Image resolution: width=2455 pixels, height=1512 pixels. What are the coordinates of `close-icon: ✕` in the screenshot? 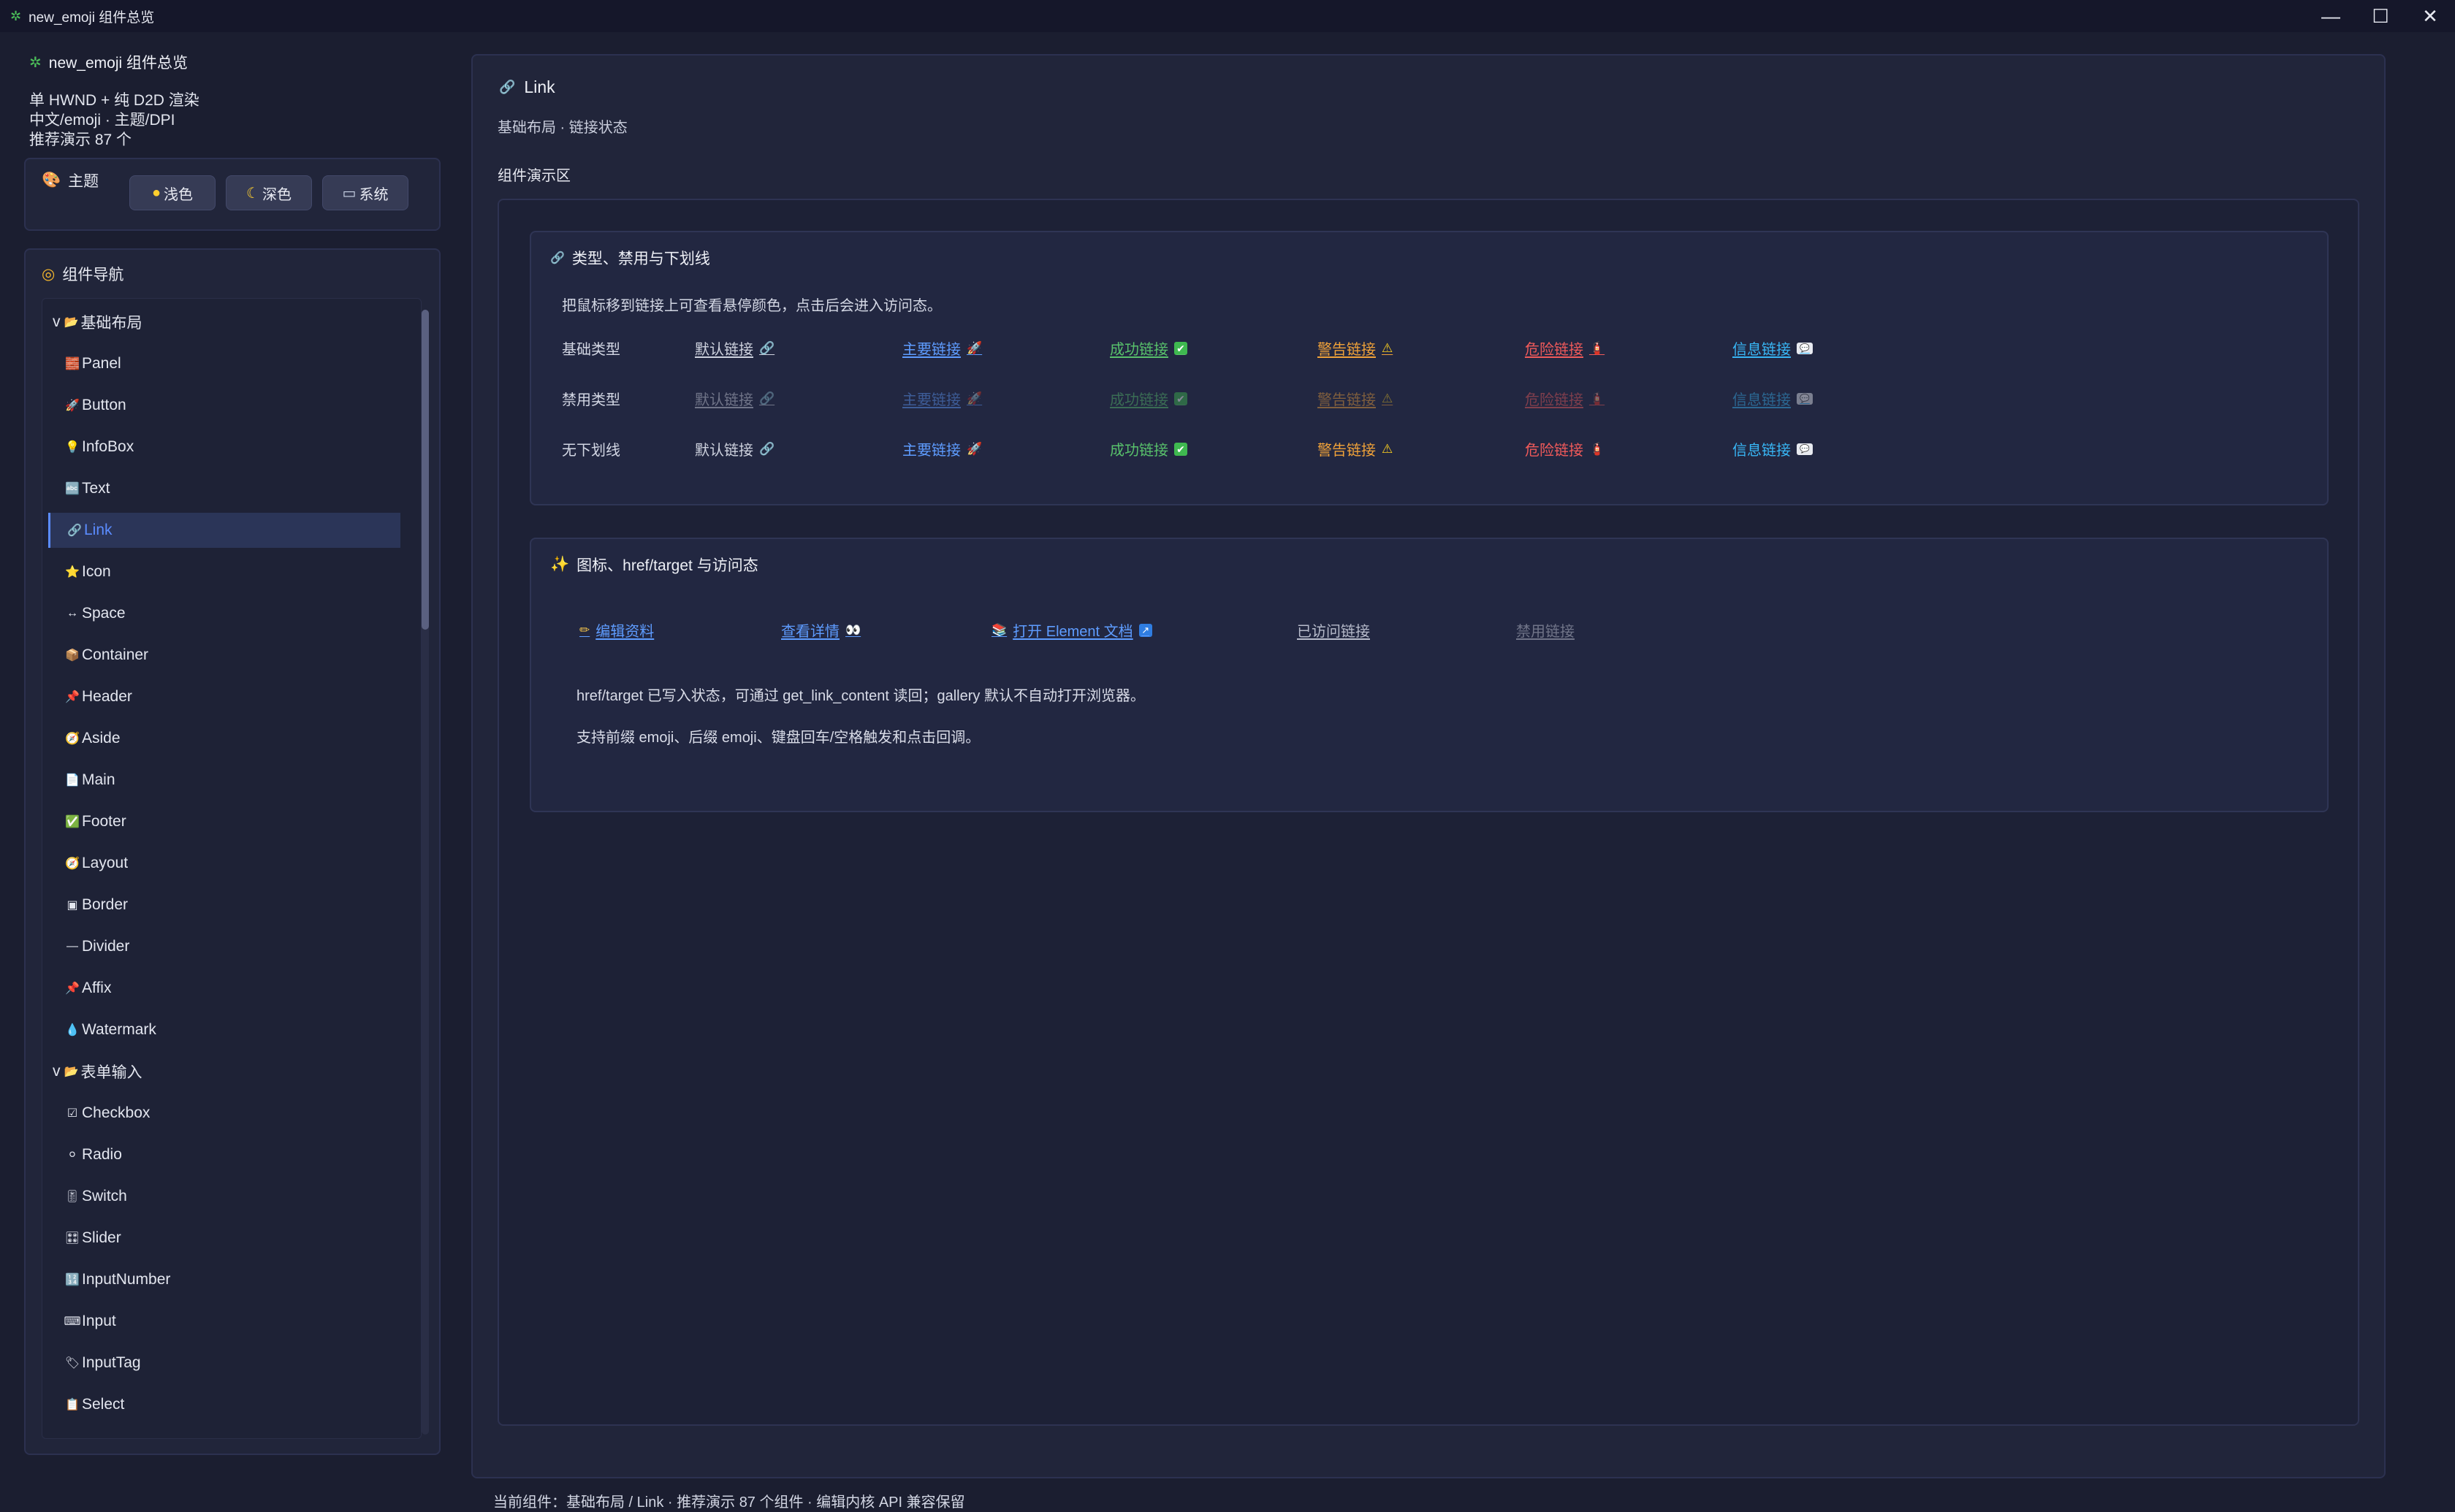 It's located at (2430, 16).